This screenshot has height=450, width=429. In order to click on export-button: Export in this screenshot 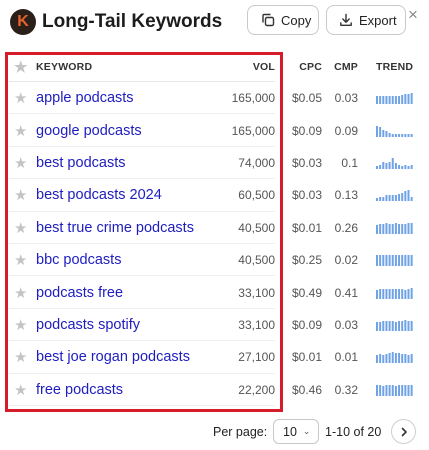, I will do `click(366, 20)`.